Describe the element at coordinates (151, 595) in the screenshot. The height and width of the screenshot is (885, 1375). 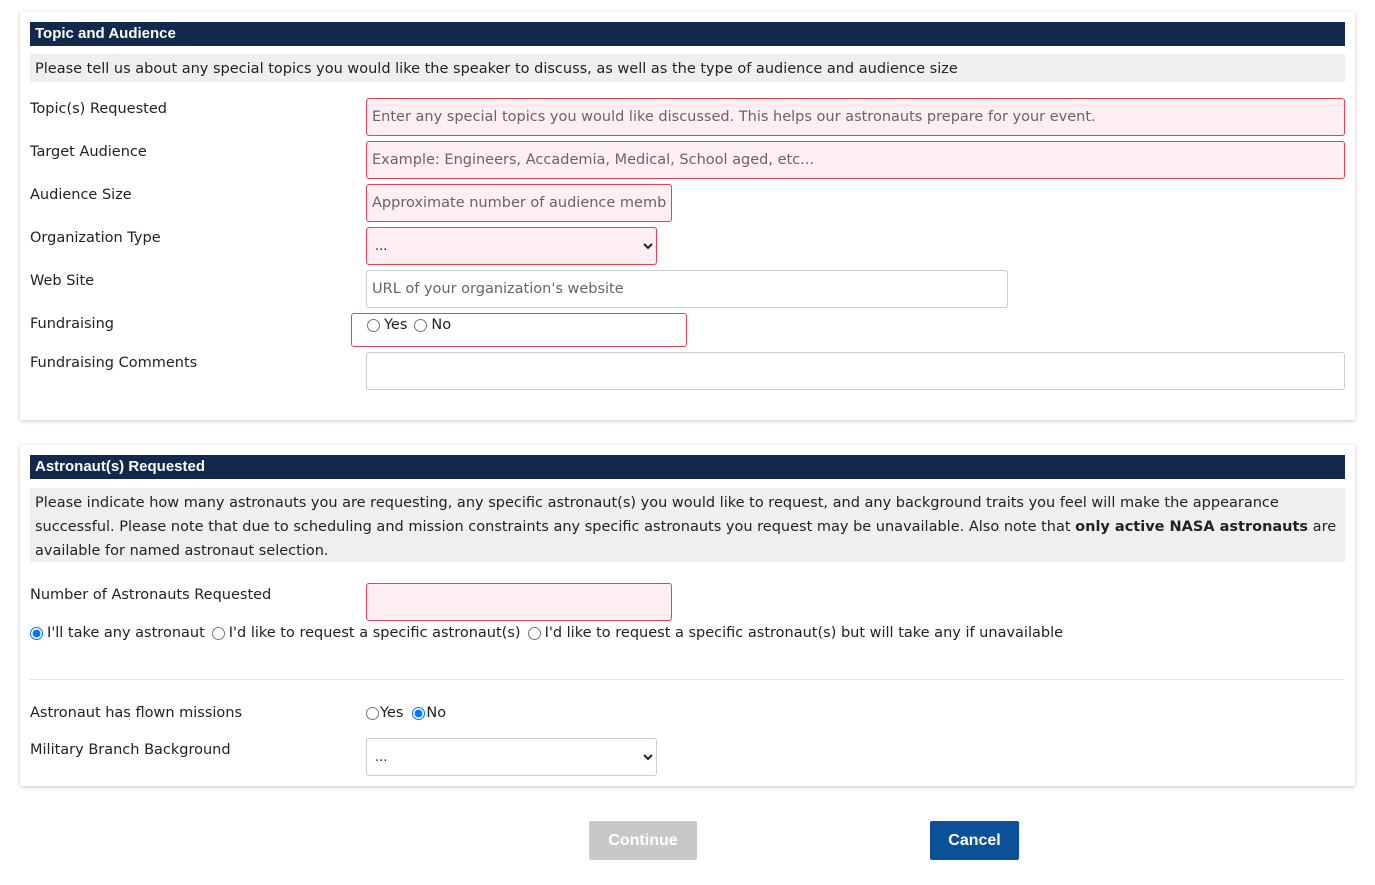
I see `number-astronauts-label: Number of Astronauts Requested` at that location.